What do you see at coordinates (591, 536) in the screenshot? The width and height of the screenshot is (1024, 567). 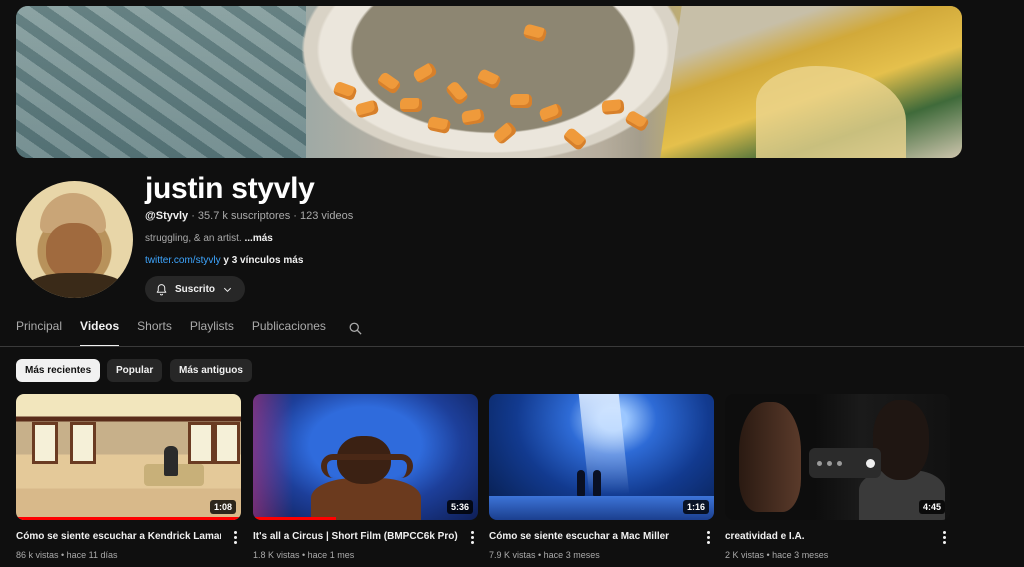 I see `video-title: Cómo se siente escuchar a Mac Miller` at bounding box center [591, 536].